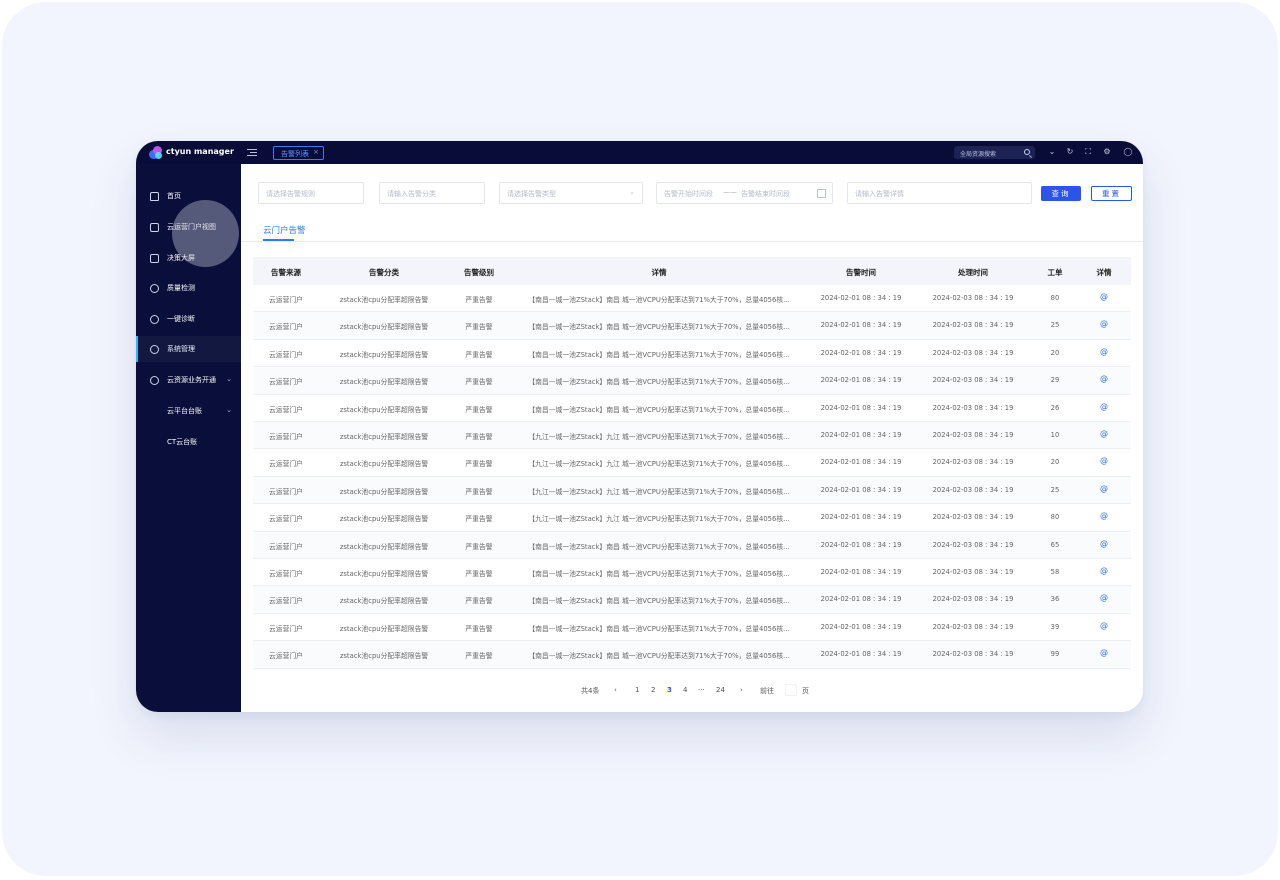 This screenshot has width=1280, height=880. What do you see at coordinates (1128, 152) in the screenshot?
I see `user-icon: ◯` at bounding box center [1128, 152].